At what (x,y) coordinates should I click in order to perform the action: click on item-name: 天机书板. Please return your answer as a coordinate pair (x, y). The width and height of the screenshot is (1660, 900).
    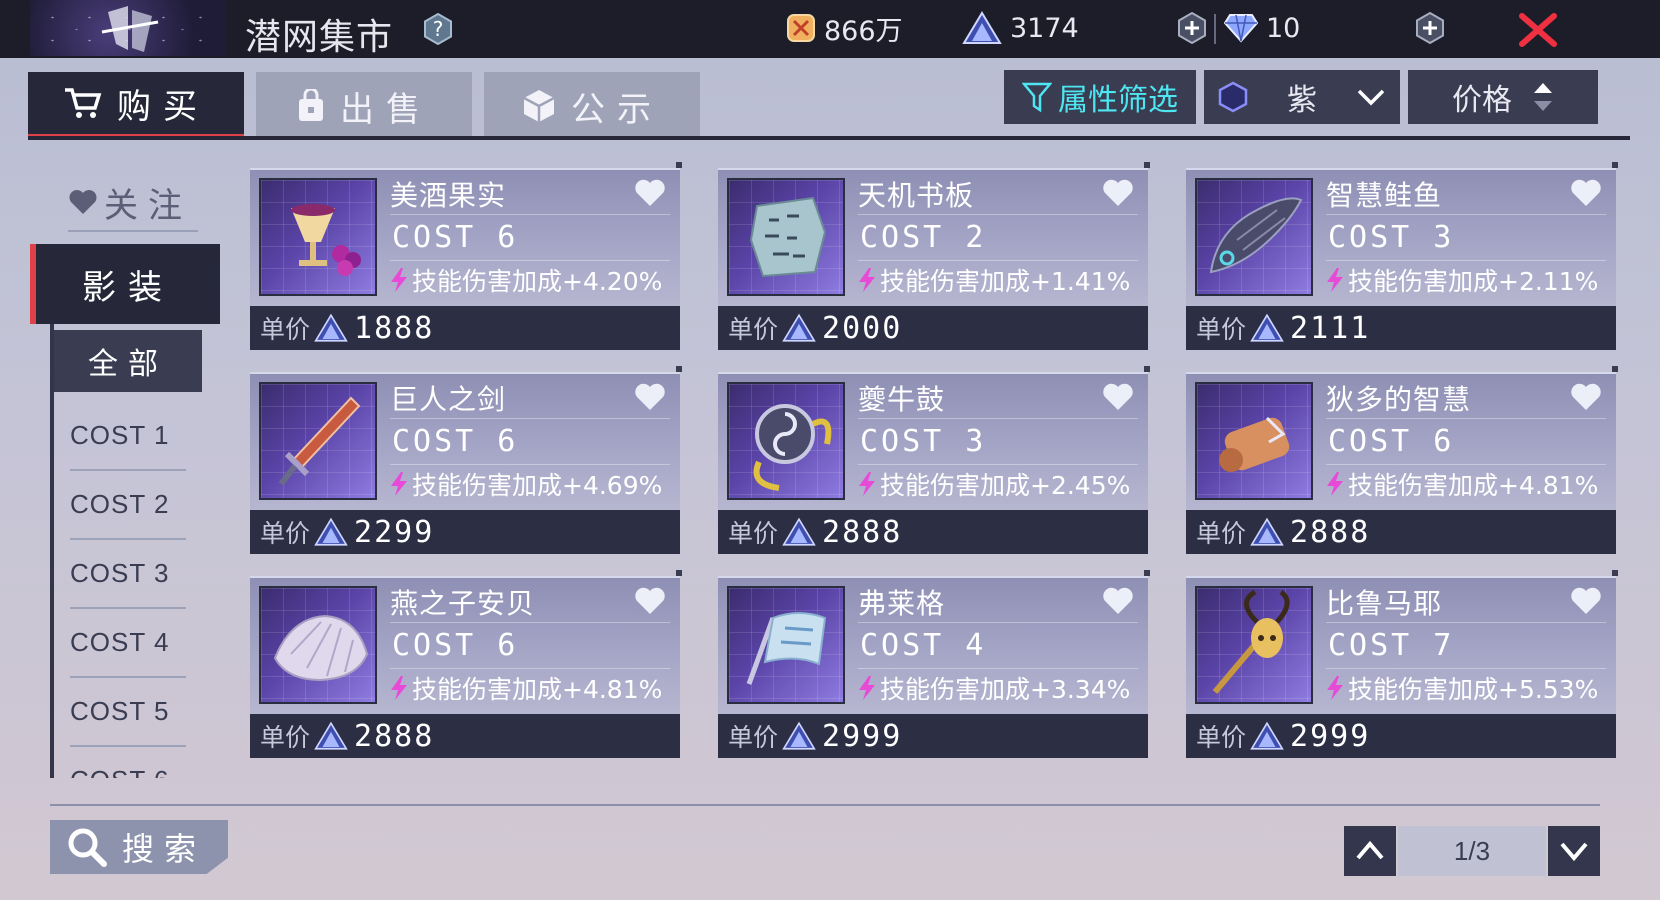
    Looking at the image, I should click on (916, 195).